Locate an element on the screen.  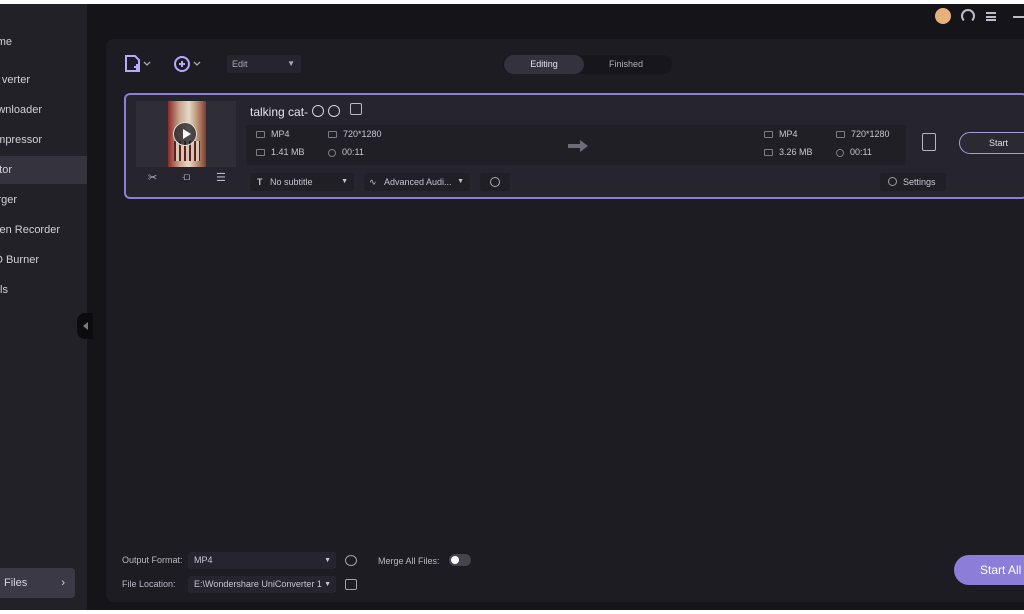
subtitle-select: T No subtitle ▼ is located at coordinates (302, 182).